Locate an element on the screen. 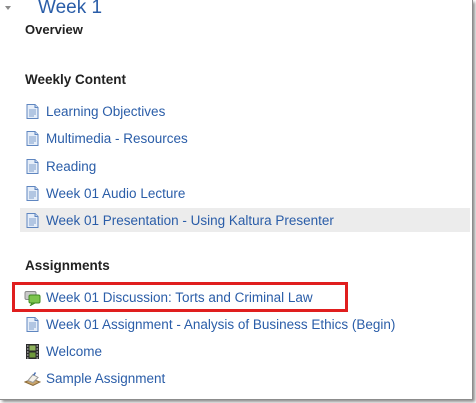  list-item: Multimedia - Resources is located at coordinates (104, 138).